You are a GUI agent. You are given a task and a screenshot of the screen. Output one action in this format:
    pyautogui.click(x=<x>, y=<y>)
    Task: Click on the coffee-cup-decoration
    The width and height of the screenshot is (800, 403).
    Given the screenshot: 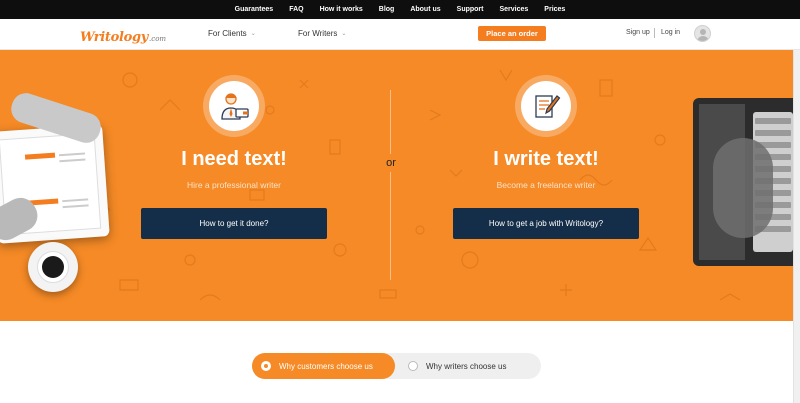 What is the action you would take?
    pyautogui.click(x=53, y=267)
    